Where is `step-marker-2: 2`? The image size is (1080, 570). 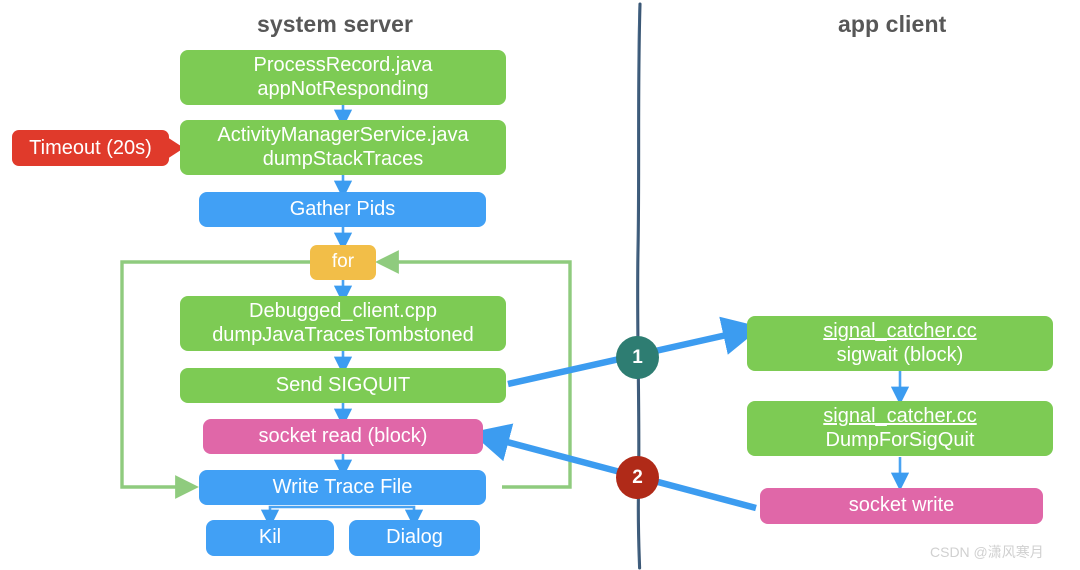
step-marker-2: 2 is located at coordinates (637, 477).